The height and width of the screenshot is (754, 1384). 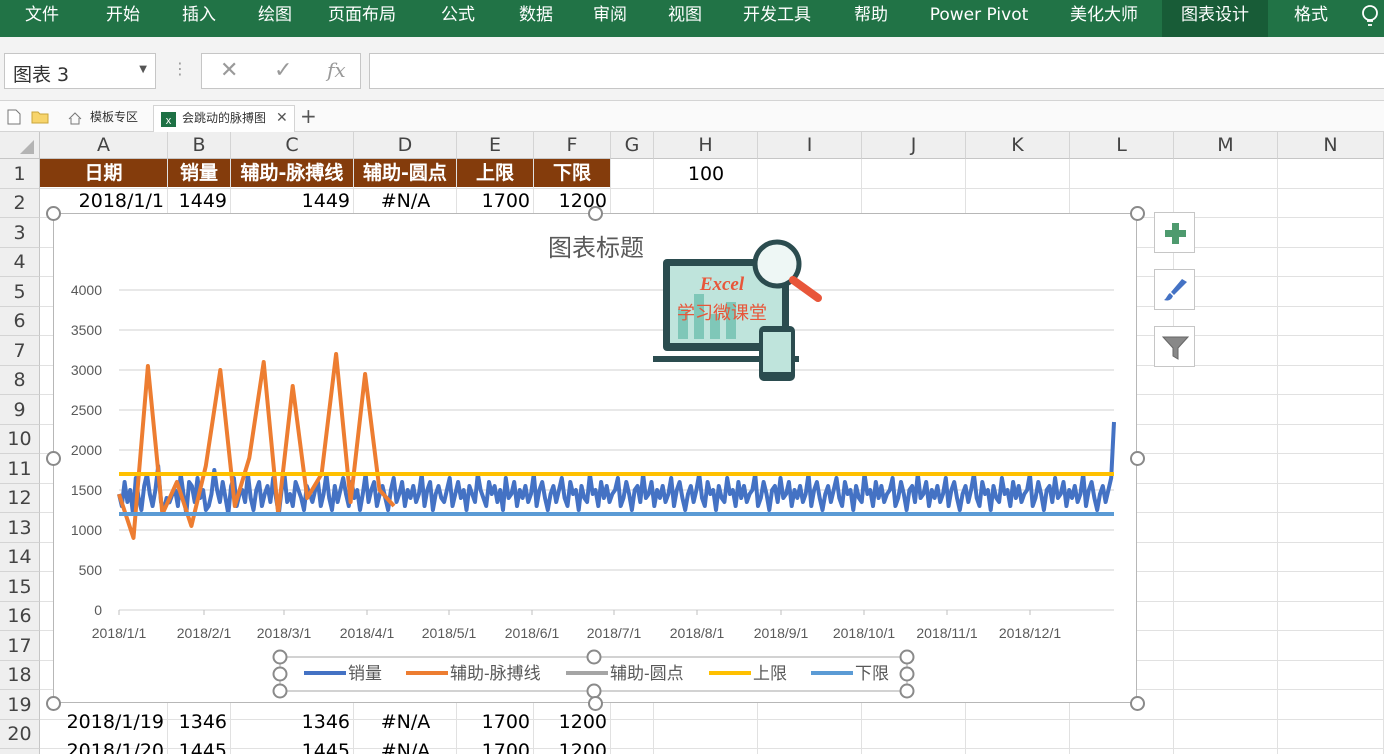 What do you see at coordinates (876, 71) in the screenshot?
I see `formula-input` at bounding box center [876, 71].